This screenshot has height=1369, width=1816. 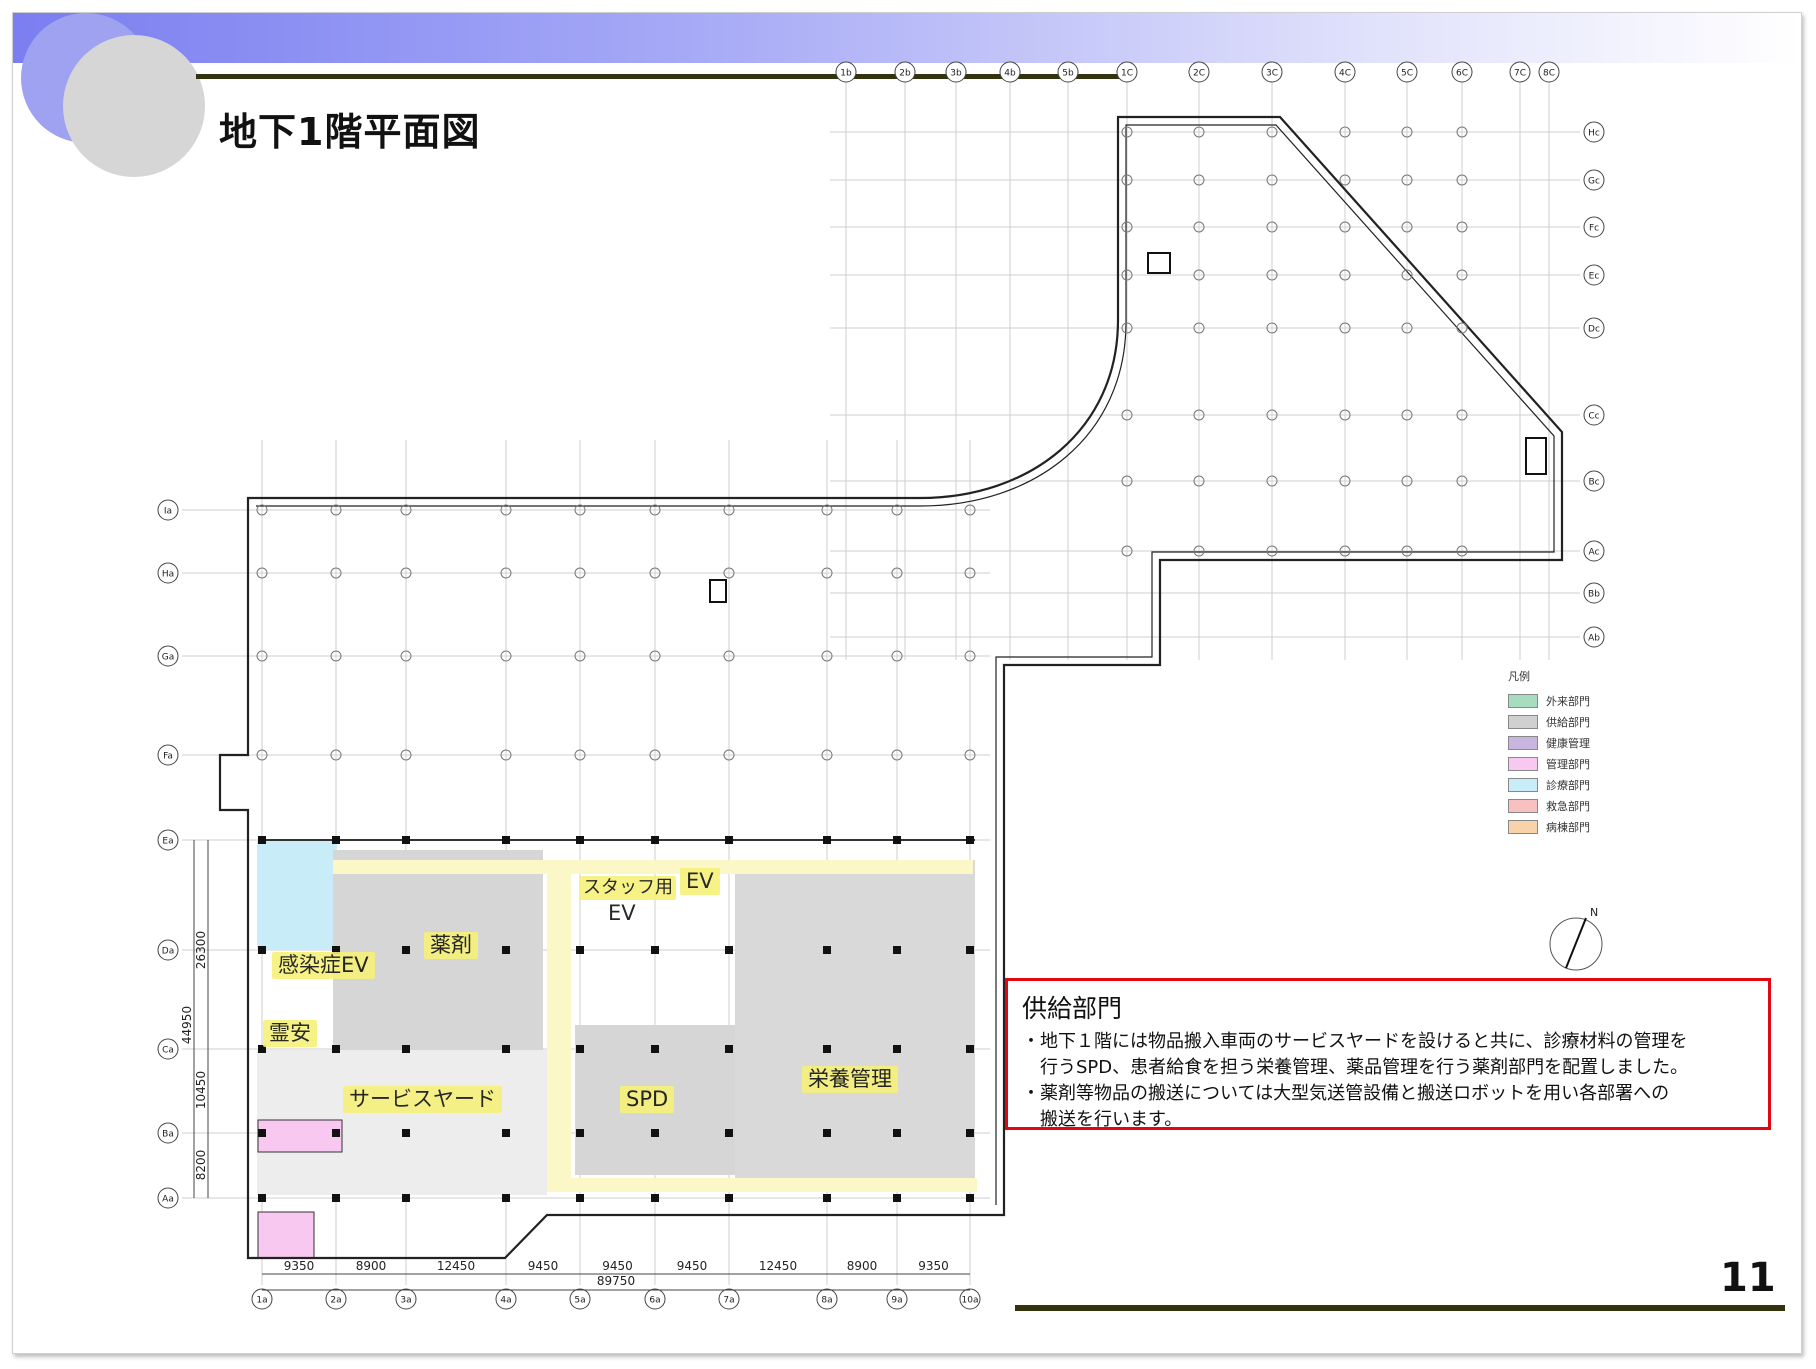 I want to click on stair-box, so click(x=1536, y=456).